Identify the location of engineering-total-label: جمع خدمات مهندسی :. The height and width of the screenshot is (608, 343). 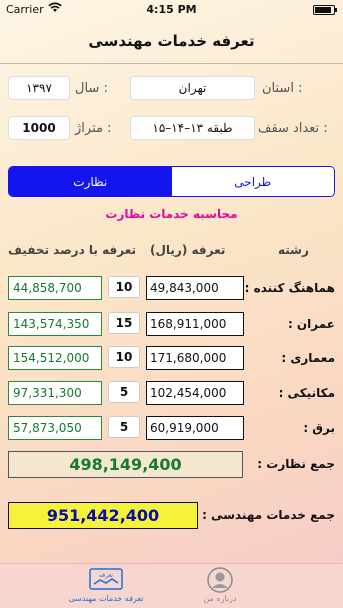
(268, 515).